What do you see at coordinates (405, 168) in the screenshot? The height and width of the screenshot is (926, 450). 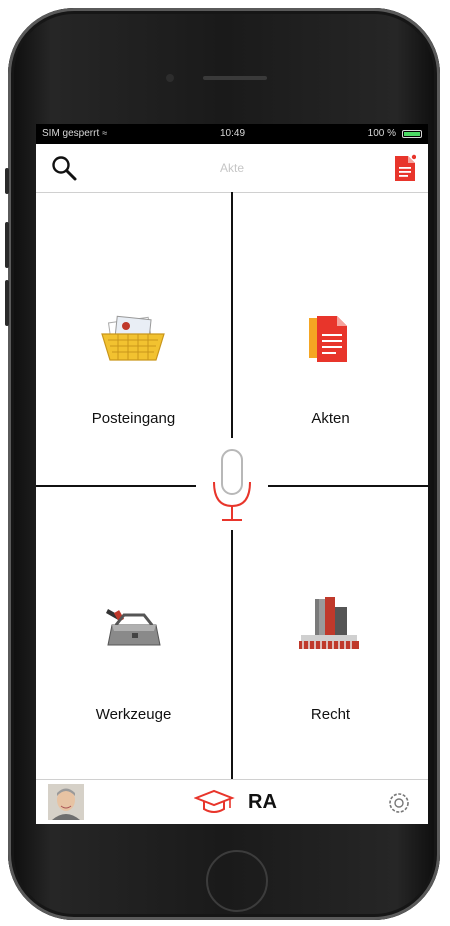 I see `document-icon` at bounding box center [405, 168].